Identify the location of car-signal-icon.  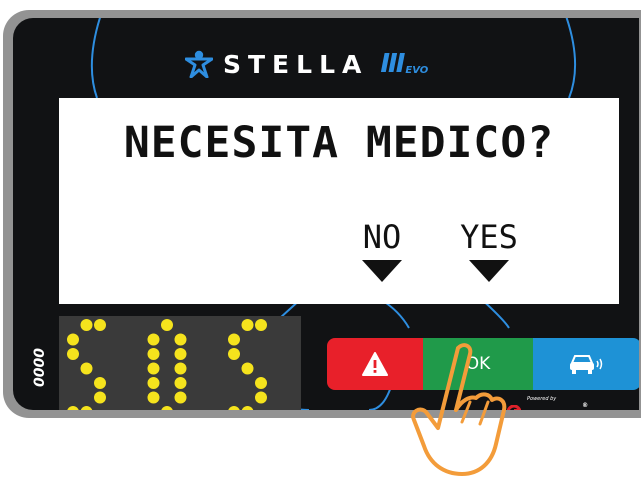
(586, 364).